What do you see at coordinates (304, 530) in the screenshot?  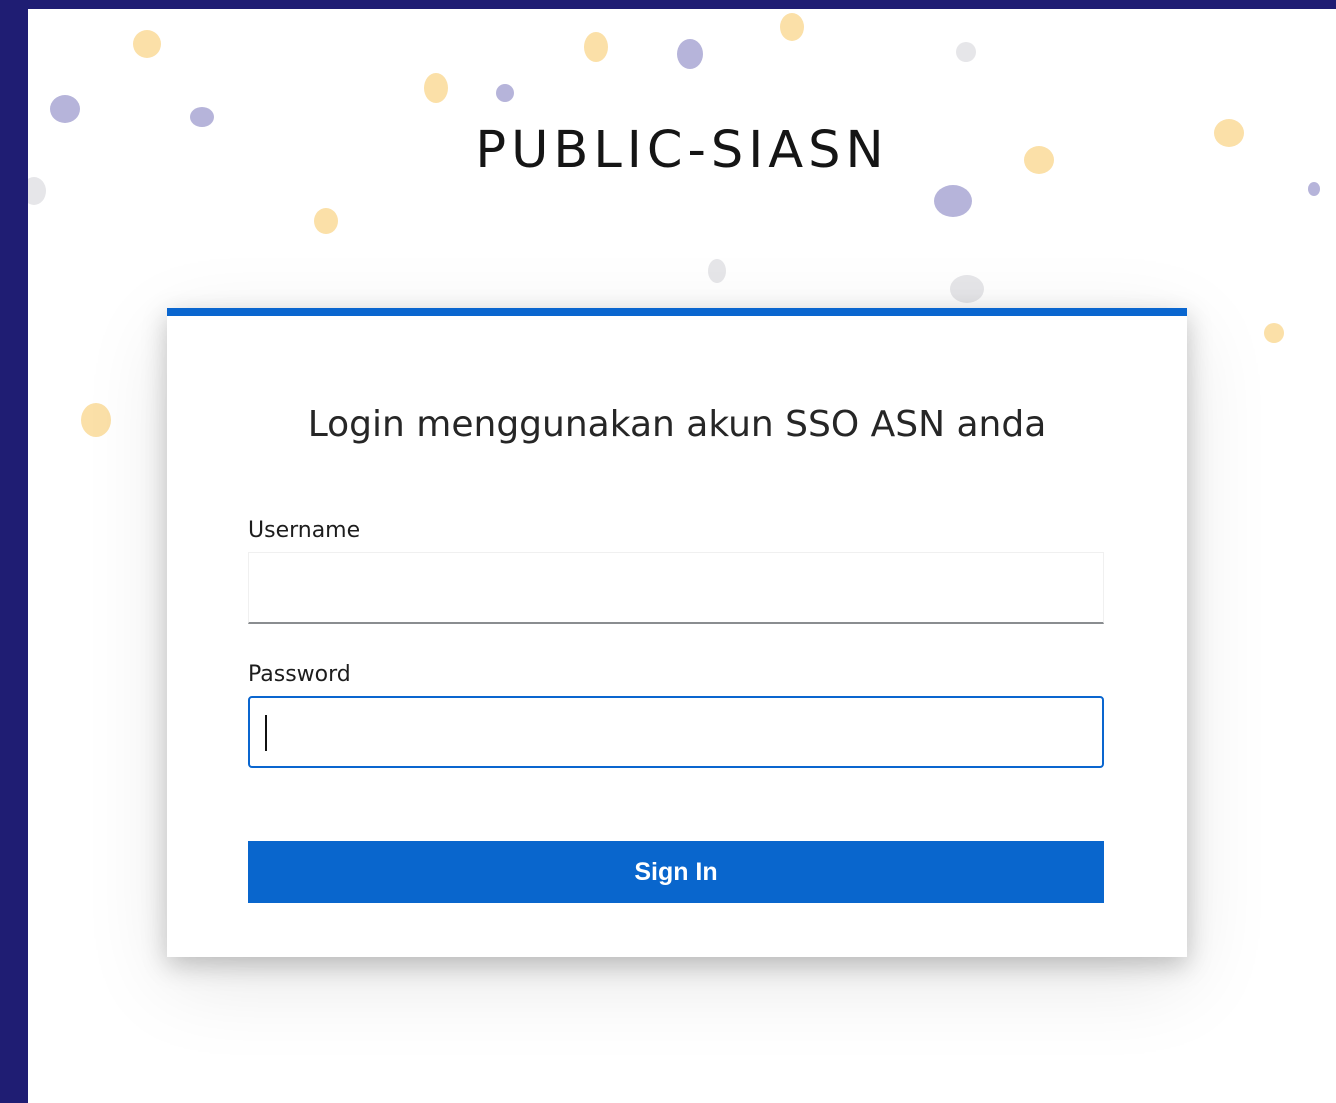 I see `username-label: Username` at bounding box center [304, 530].